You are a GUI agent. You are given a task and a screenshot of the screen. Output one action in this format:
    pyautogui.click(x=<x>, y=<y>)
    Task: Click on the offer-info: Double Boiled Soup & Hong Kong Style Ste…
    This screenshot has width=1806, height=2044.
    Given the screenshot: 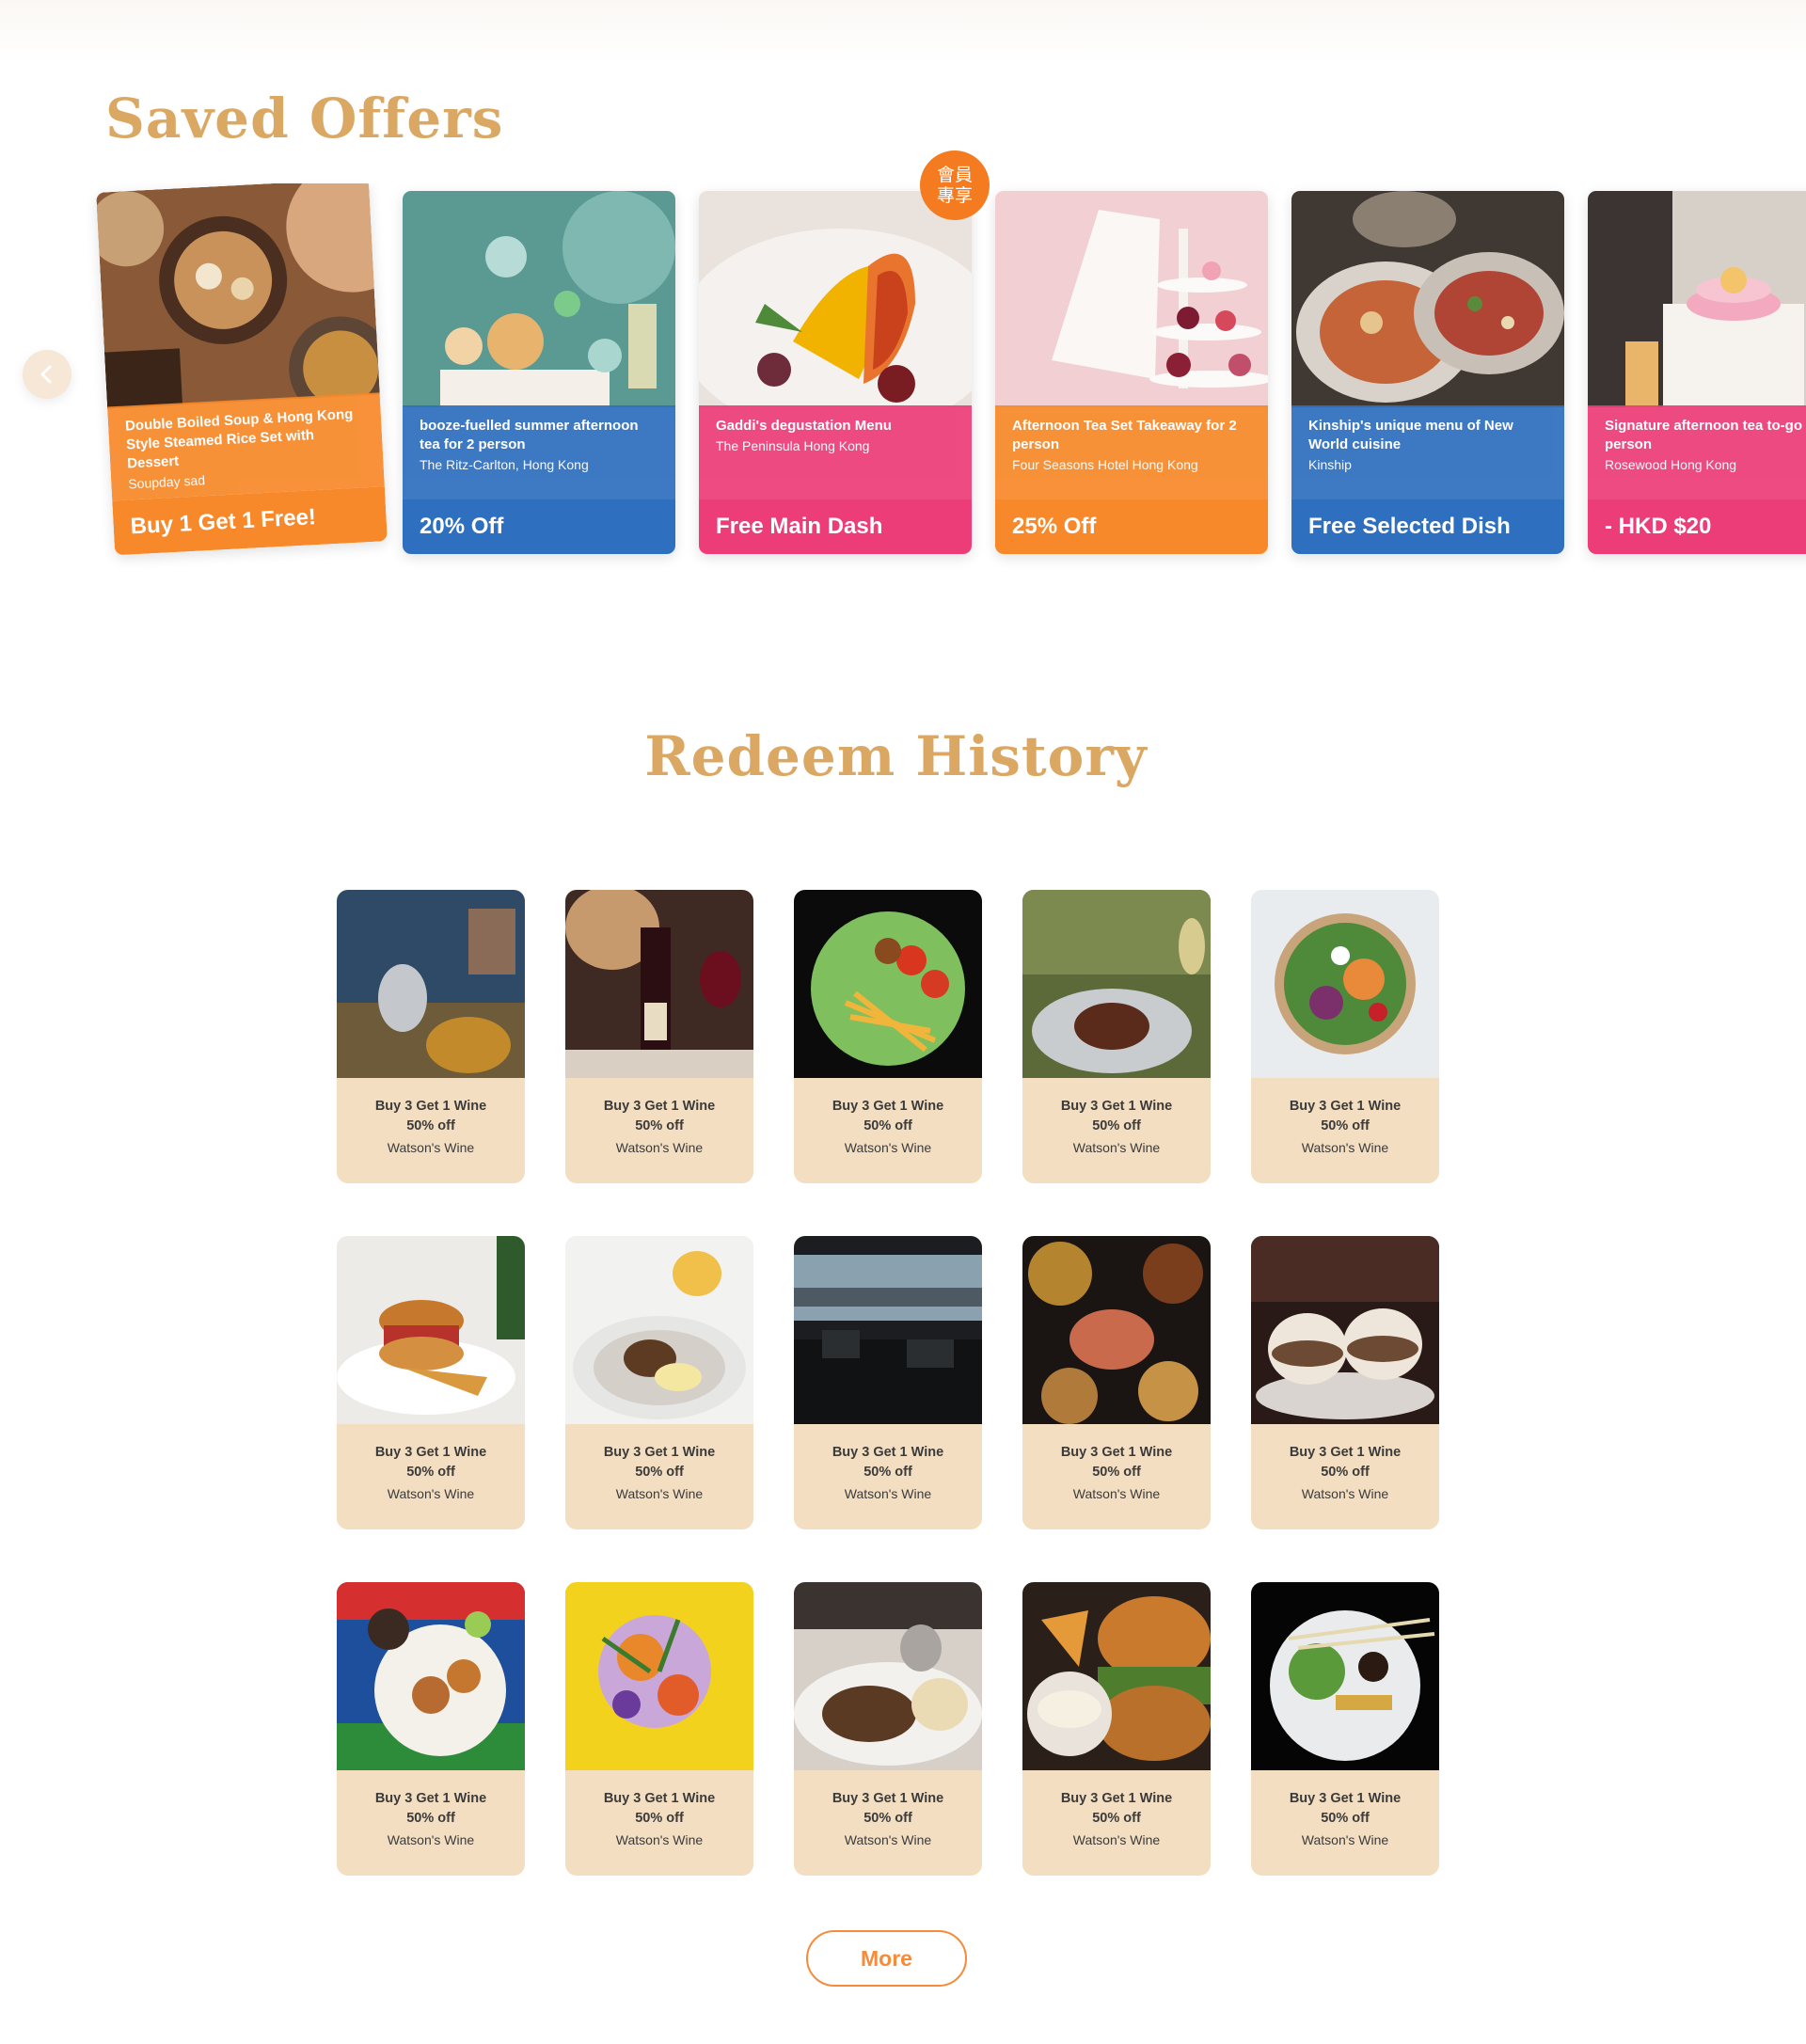 What is the action you would take?
    pyautogui.click(x=246, y=446)
    